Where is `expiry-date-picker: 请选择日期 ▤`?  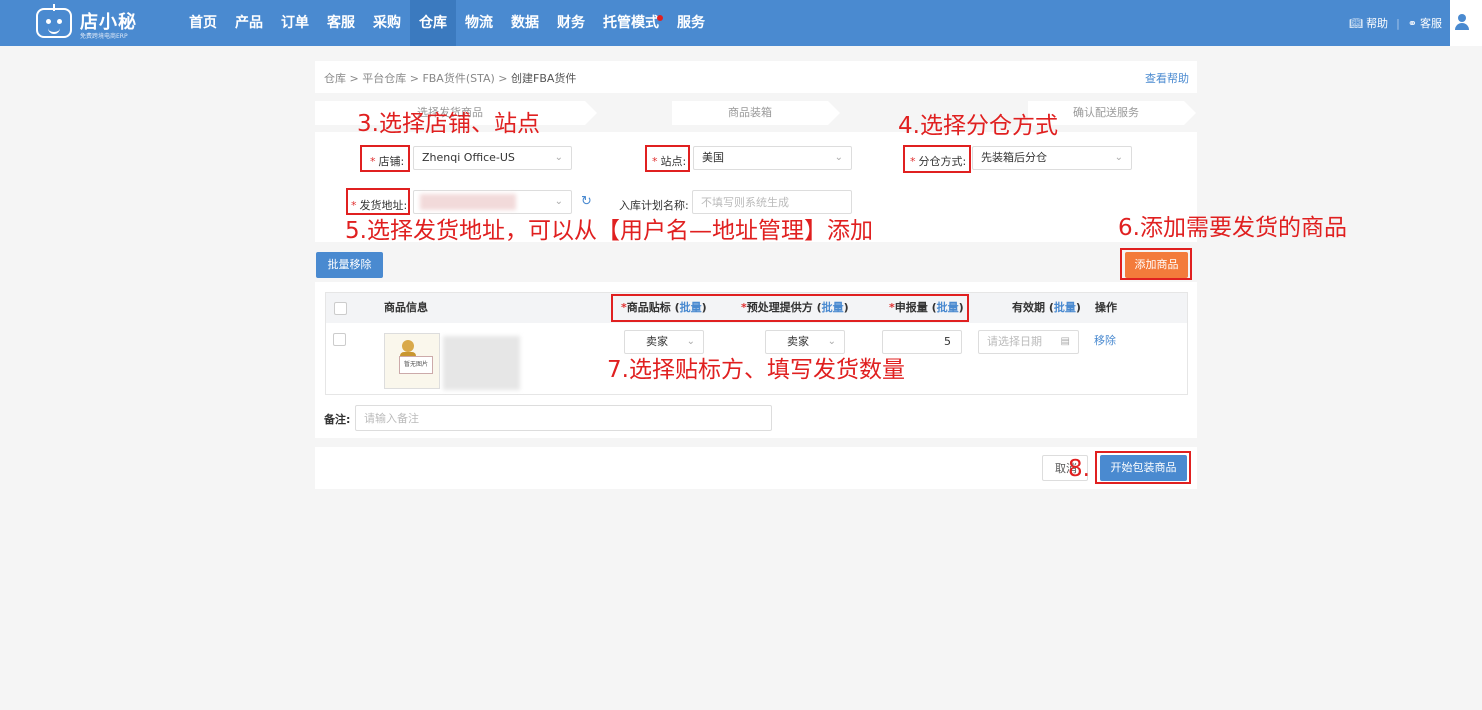
expiry-date-picker: 请选择日期 ▤ is located at coordinates (1028, 342).